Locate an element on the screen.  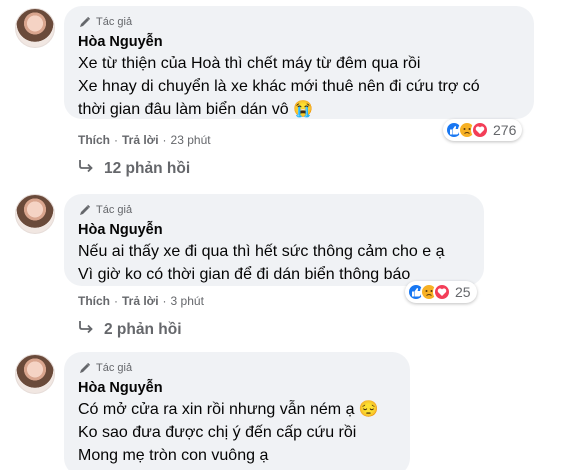
view-replies-button: 12 phản hồi is located at coordinates (134, 168).